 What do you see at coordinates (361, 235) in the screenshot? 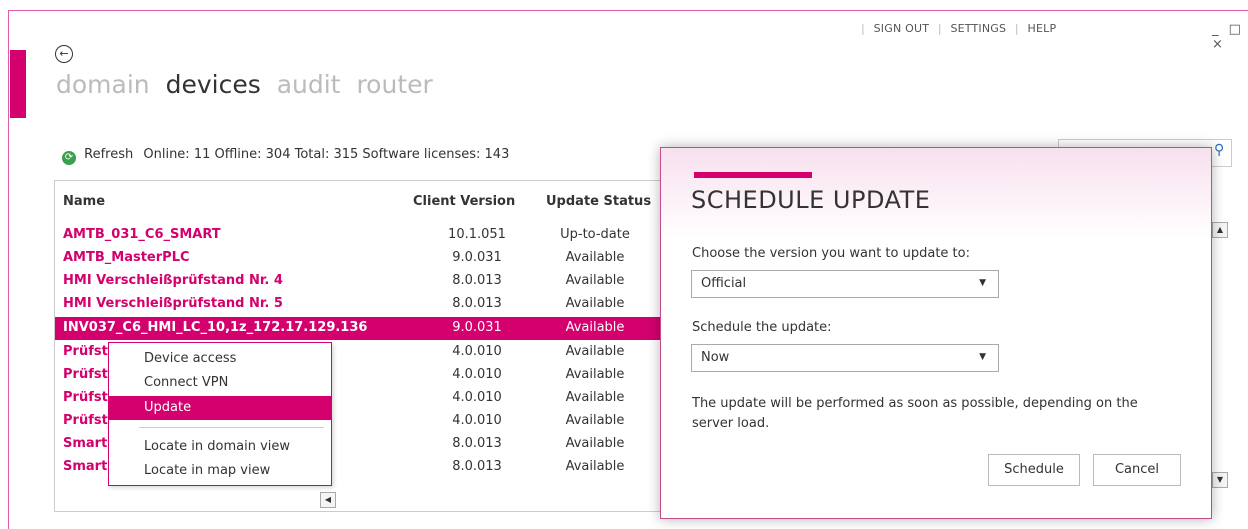
I see `table-row: AMTB_031_C6_SMART 10.1.051 Up-to-date` at bounding box center [361, 235].